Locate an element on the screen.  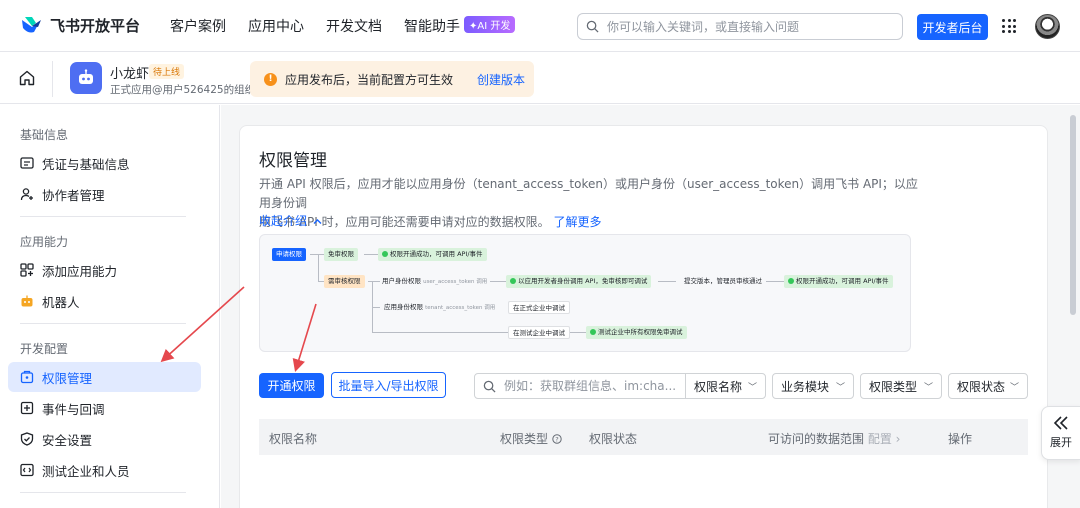
brand-name: 飞书开放平台 is located at coordinates (95, 25).